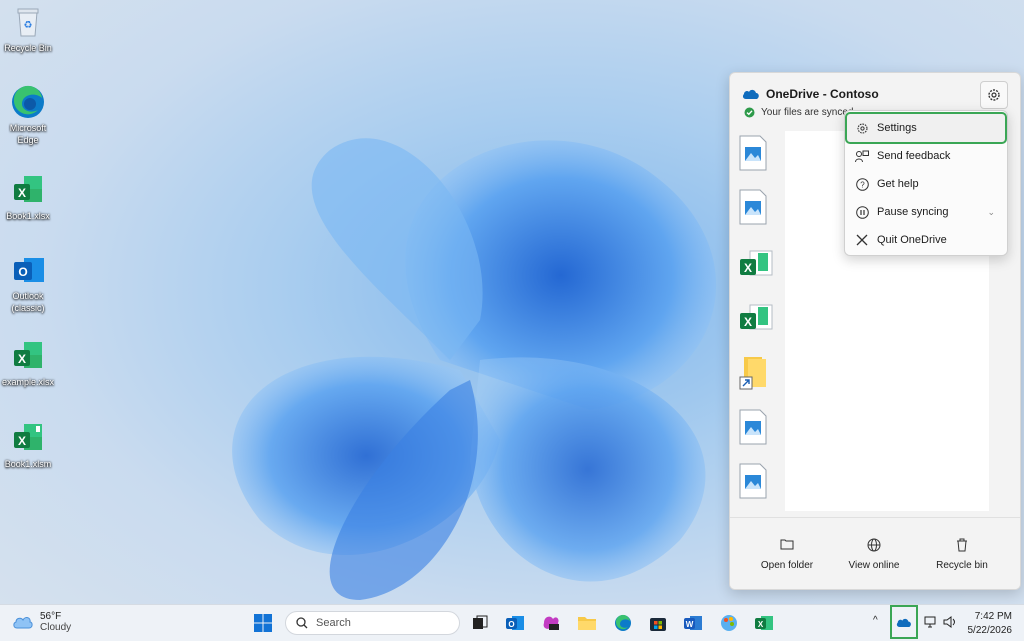 The width and height of the screenshot is (1024, 641). What do you see at coordinates (926, 156) in the screenshot?
I see `menu-item-send-feedback: Send feedback` at bounding box center [926, 156].